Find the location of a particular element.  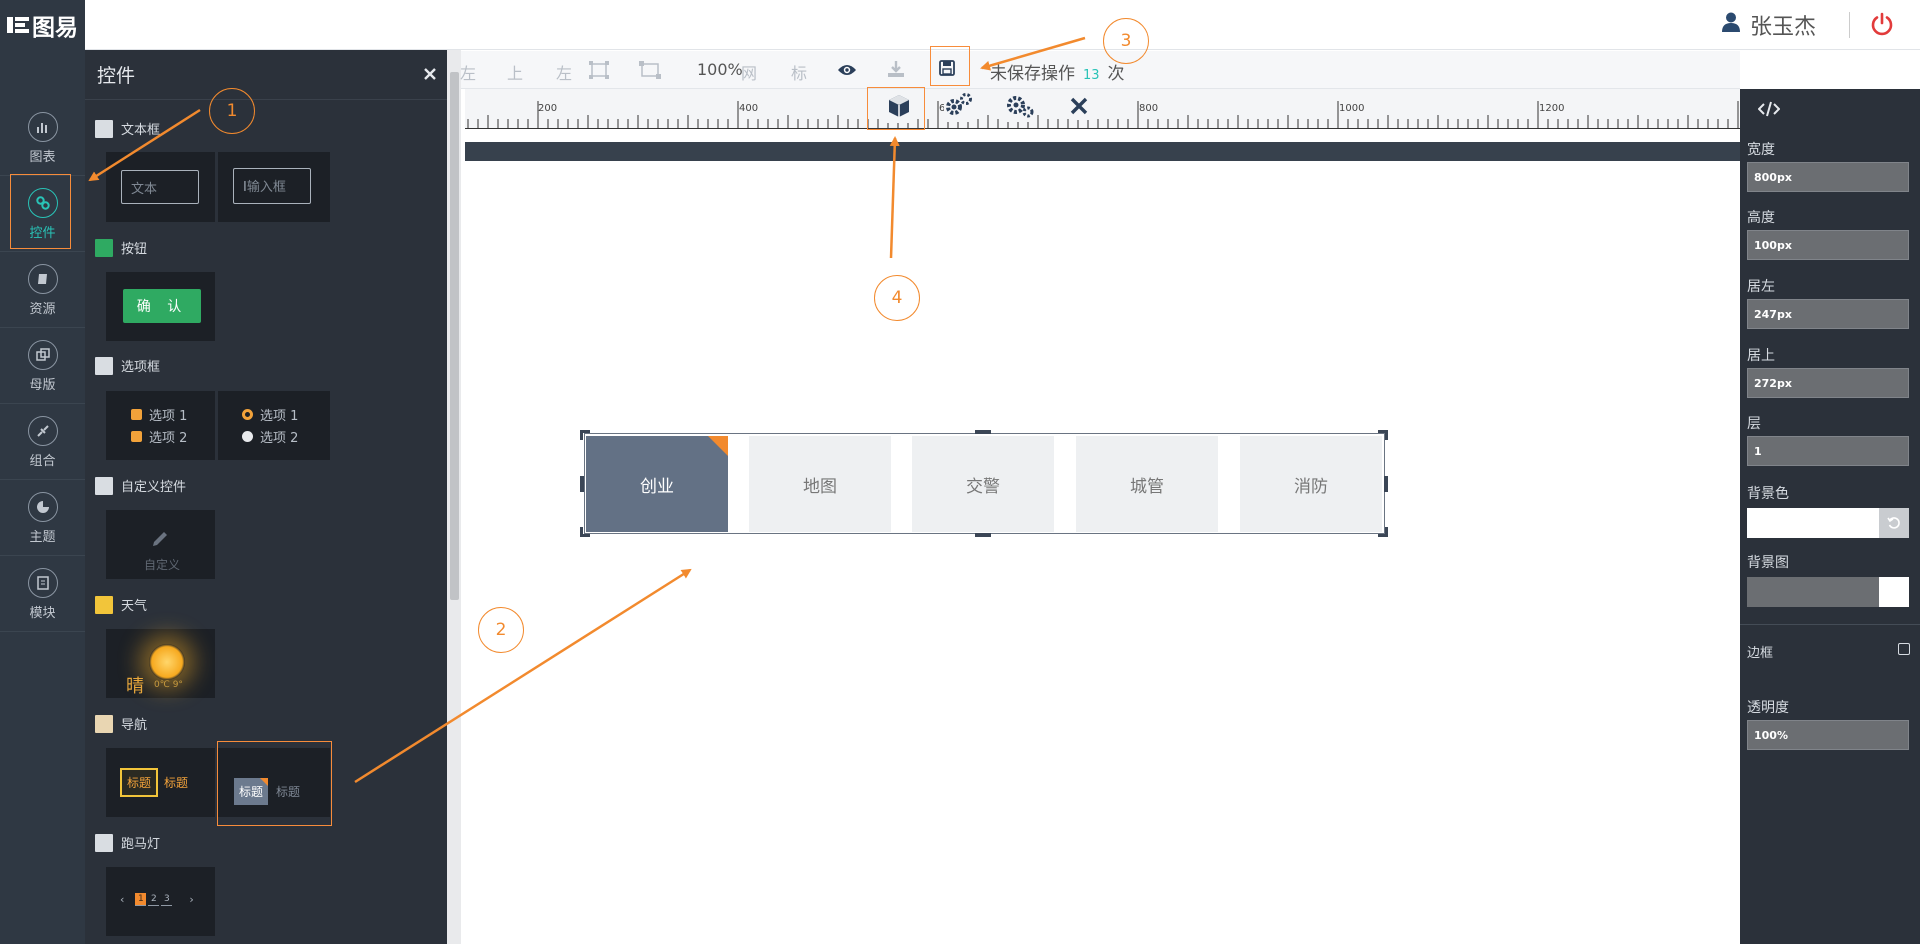

ruler-label: 1000 is located at coordinates (1352, 108).